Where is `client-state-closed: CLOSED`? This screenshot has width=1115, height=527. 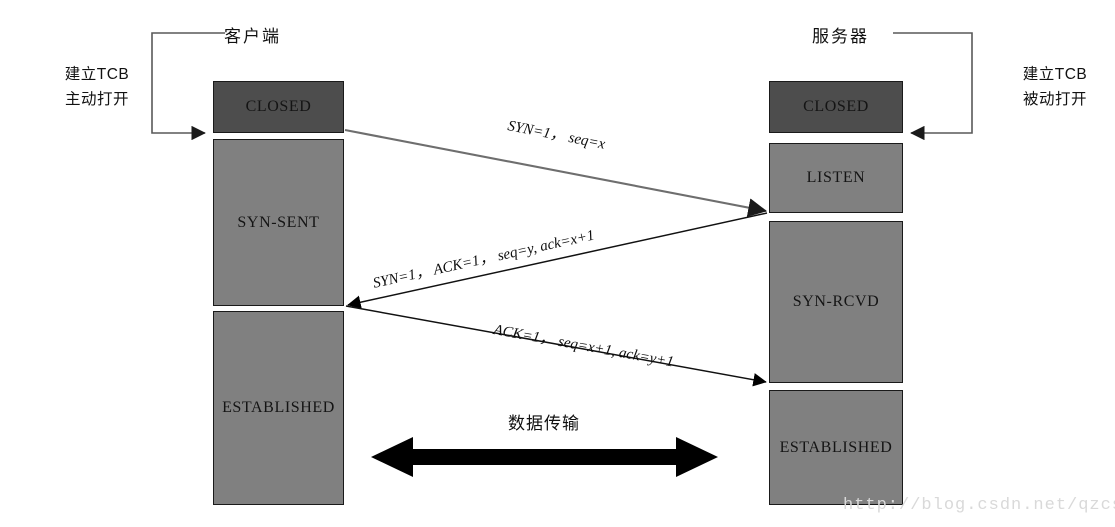
client-state-closed: CLOSED is located at coordinates (278, 107).